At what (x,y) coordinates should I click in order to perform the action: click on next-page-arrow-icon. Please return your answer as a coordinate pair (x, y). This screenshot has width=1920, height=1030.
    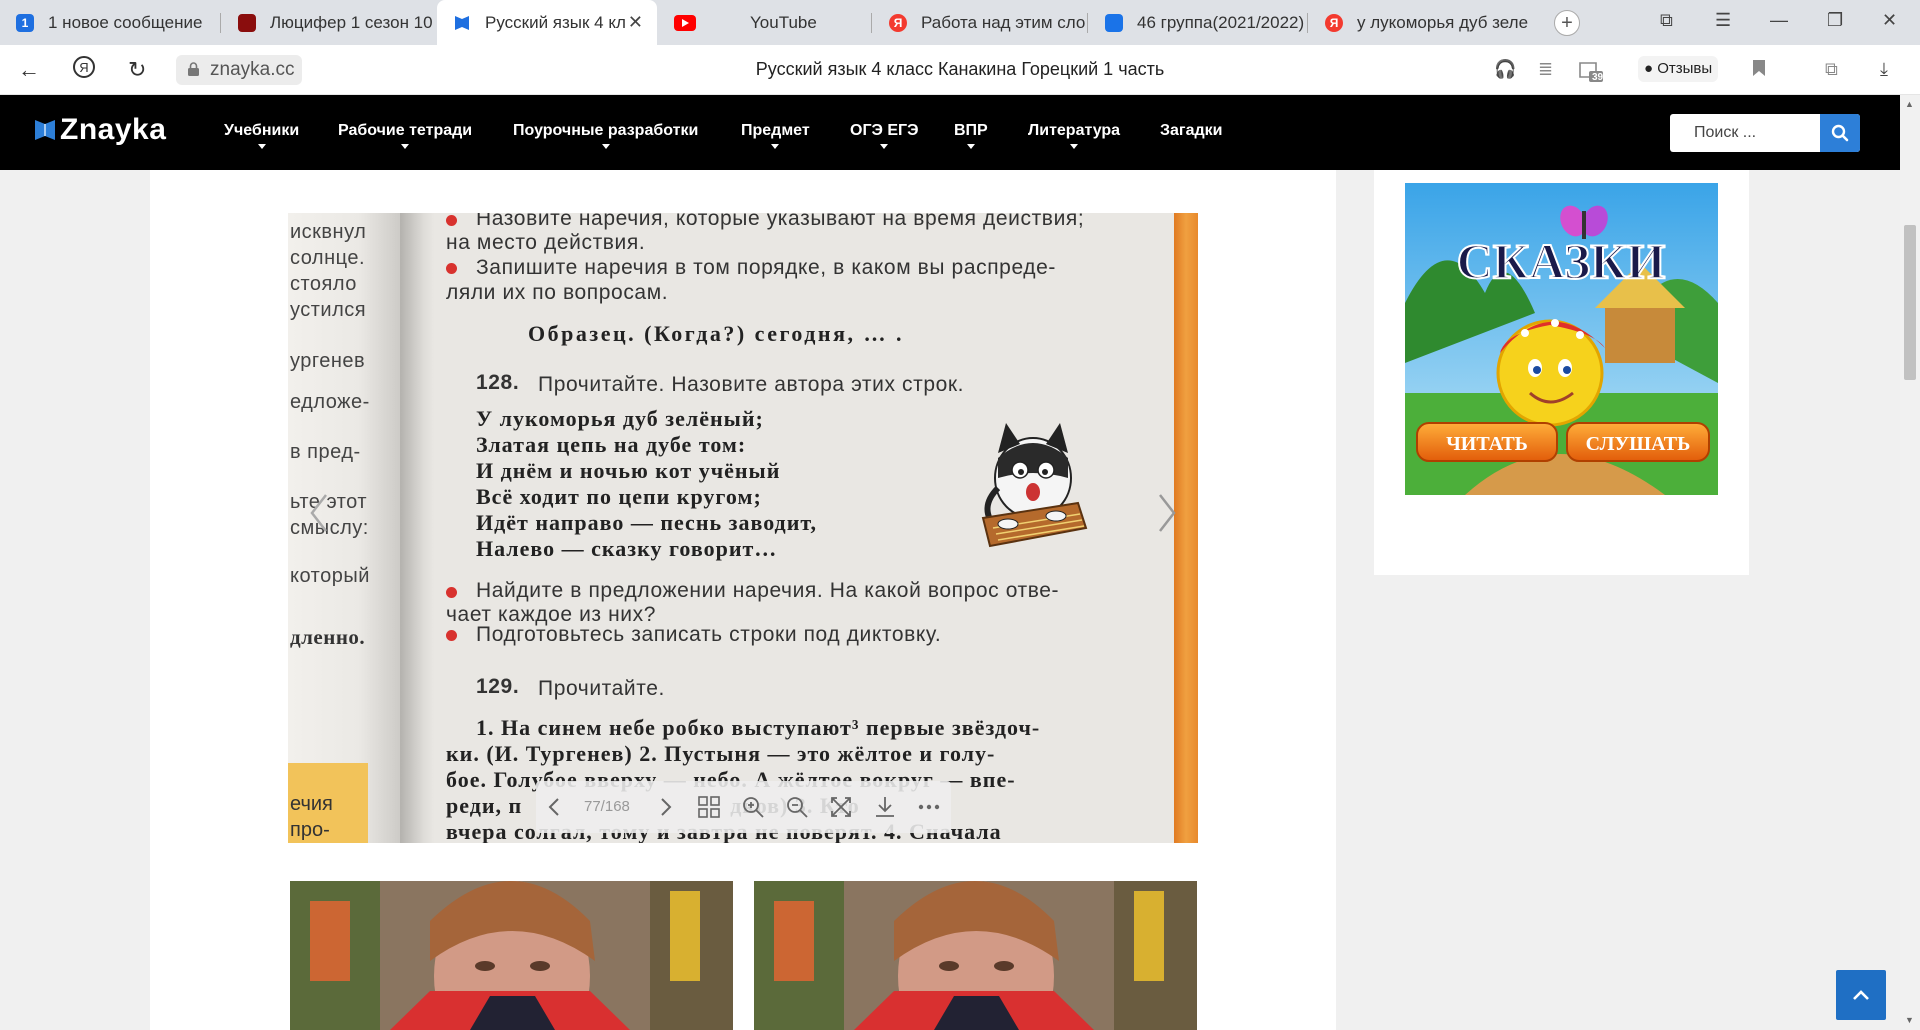
    Looking at the image, I should click on (1167, 513).